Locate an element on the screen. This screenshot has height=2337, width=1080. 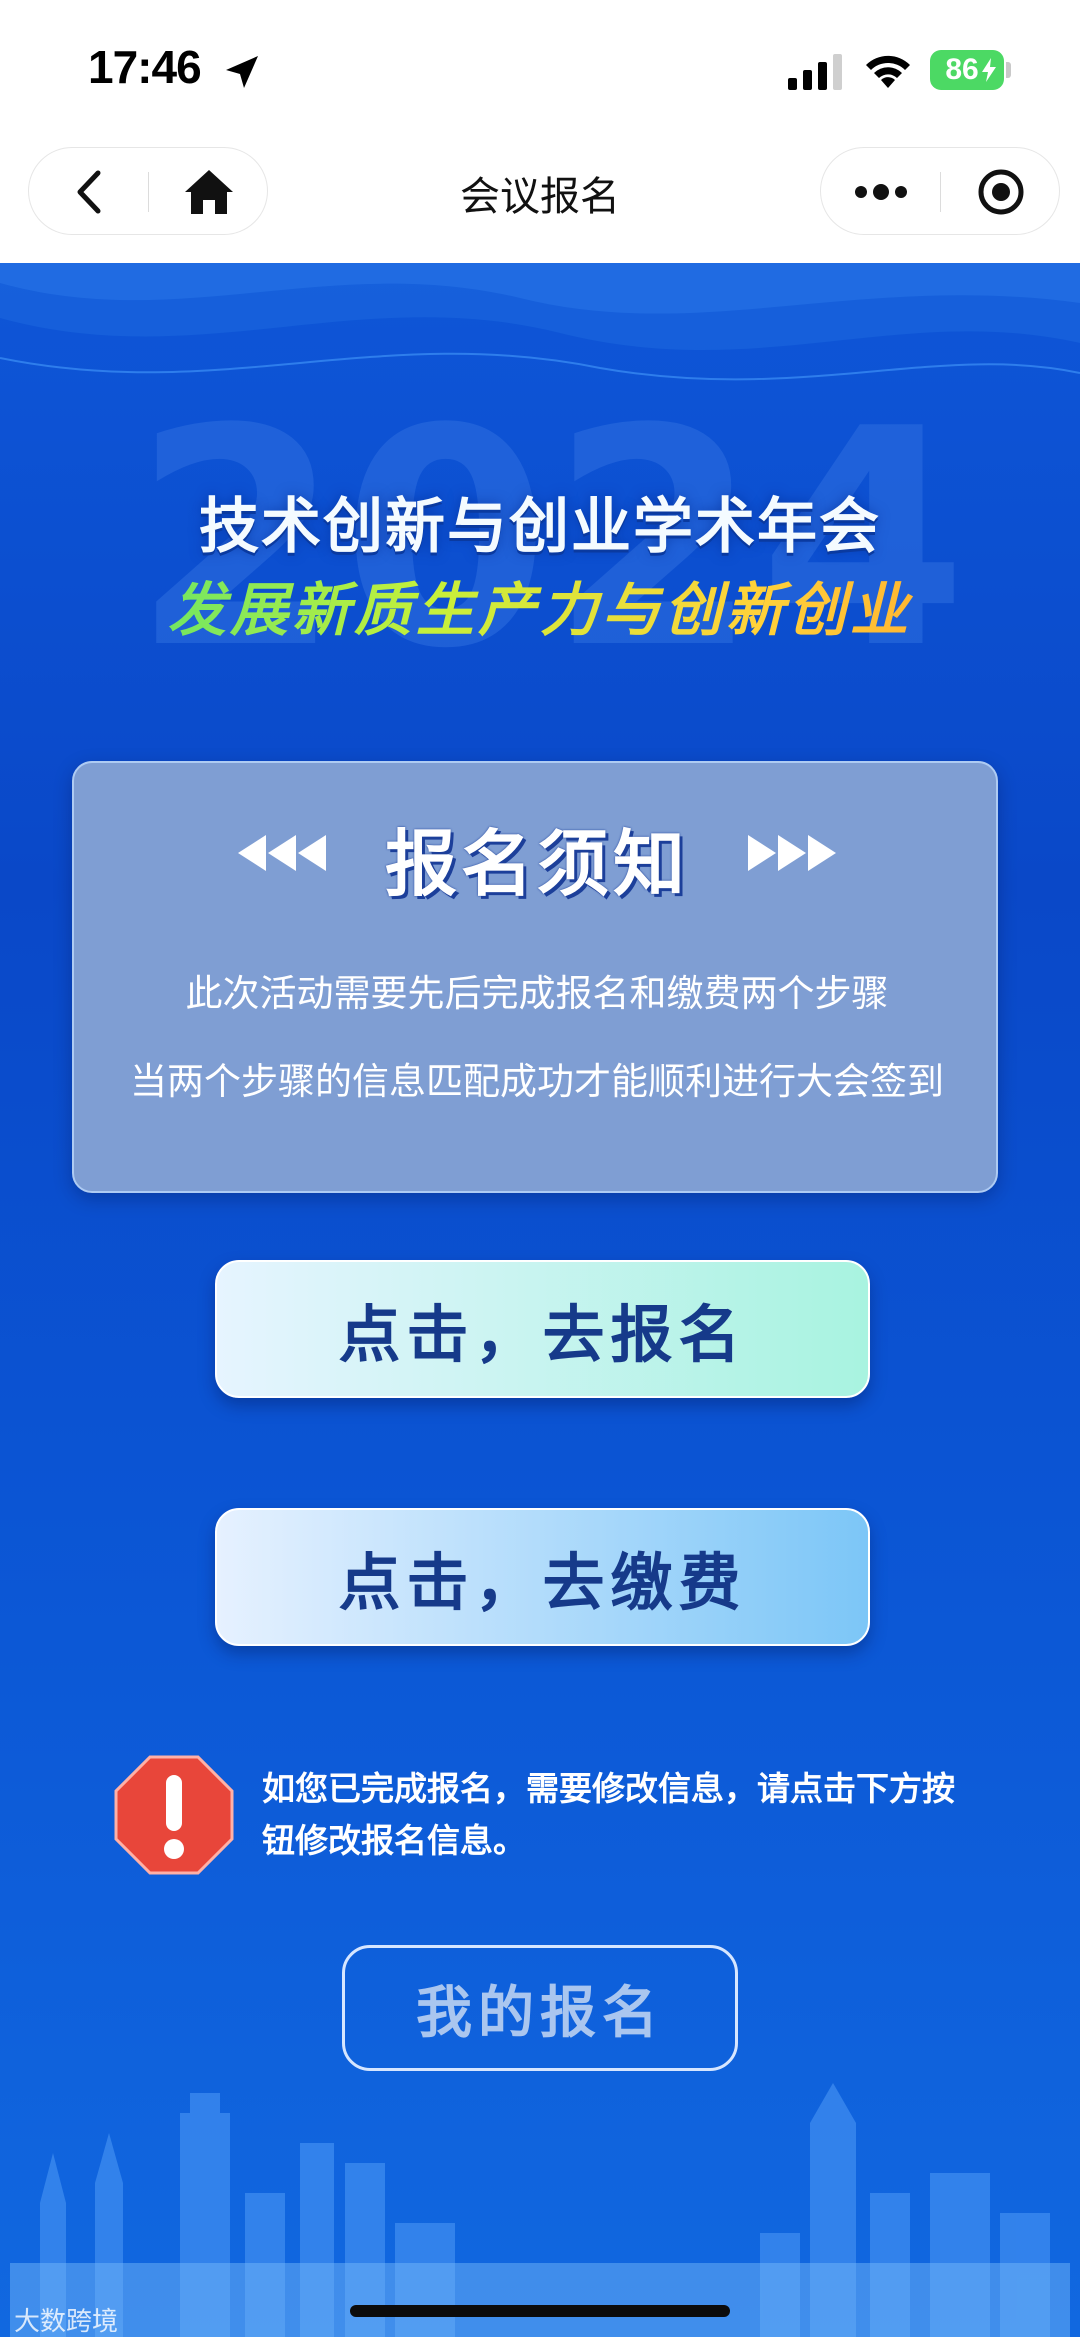
cellular-signal-icon is located at coordinates (815, 72).